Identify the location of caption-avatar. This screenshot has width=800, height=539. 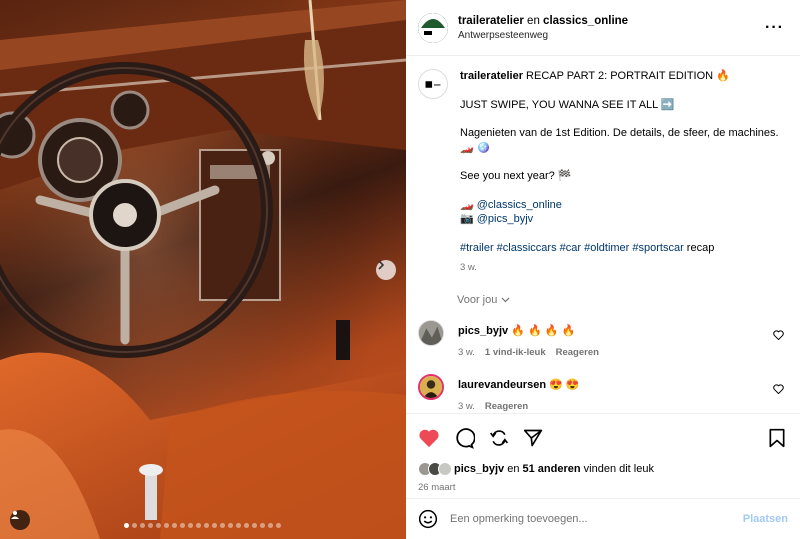
(433, 84).